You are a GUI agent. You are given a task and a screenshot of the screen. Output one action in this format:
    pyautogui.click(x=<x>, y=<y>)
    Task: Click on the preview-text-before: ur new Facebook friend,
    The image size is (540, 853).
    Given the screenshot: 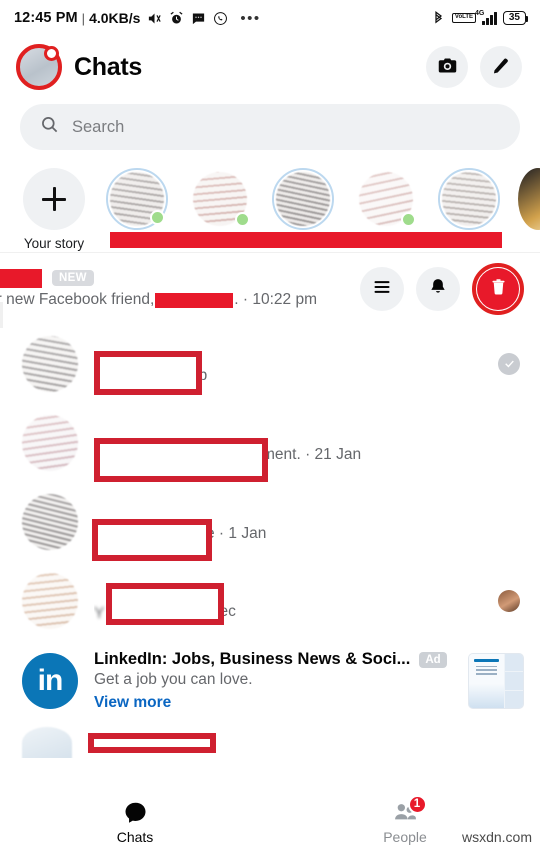 What is the action you would take?
    pyautogui.click(x=77, y=299)
    